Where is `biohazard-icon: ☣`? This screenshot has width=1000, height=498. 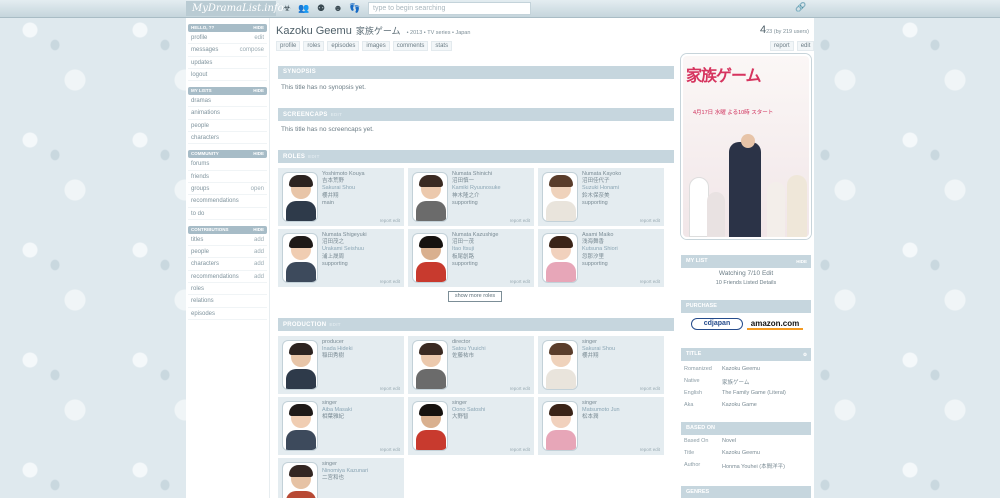
biohazard-icon: ☣ is located at coordinates (287, 8).